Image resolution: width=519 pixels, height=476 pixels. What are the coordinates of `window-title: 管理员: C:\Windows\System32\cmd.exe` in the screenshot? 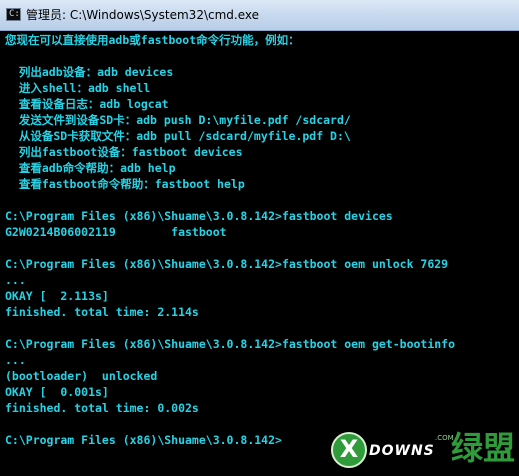 It's located at (142, 15).